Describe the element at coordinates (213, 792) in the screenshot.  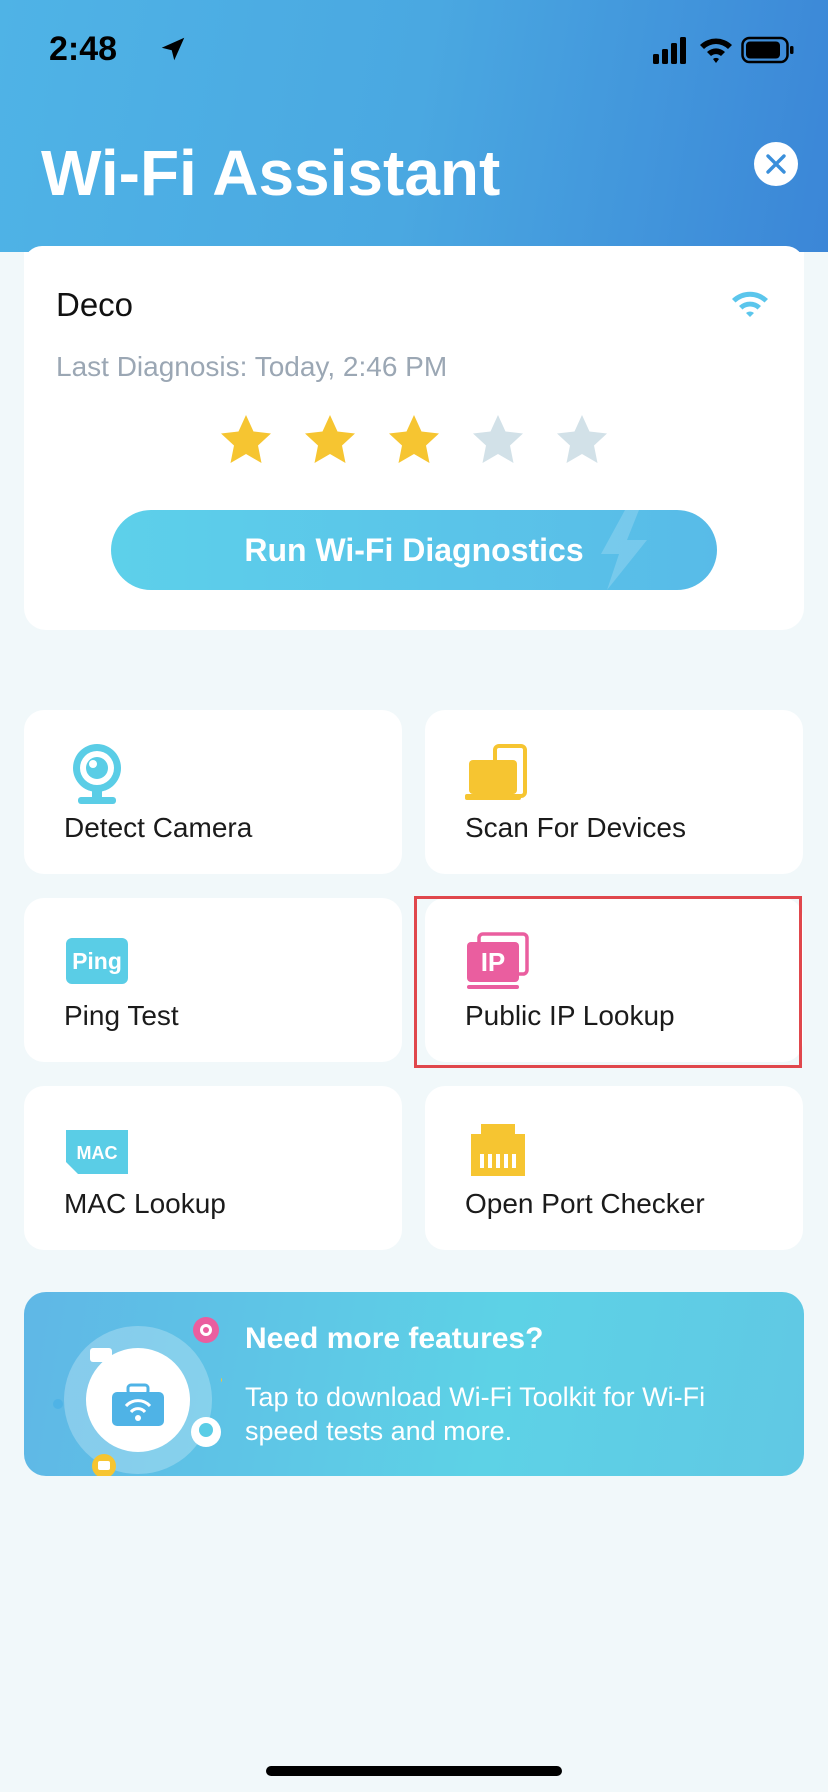
I see `detect-camera-tile: Detect Camera` at that location.